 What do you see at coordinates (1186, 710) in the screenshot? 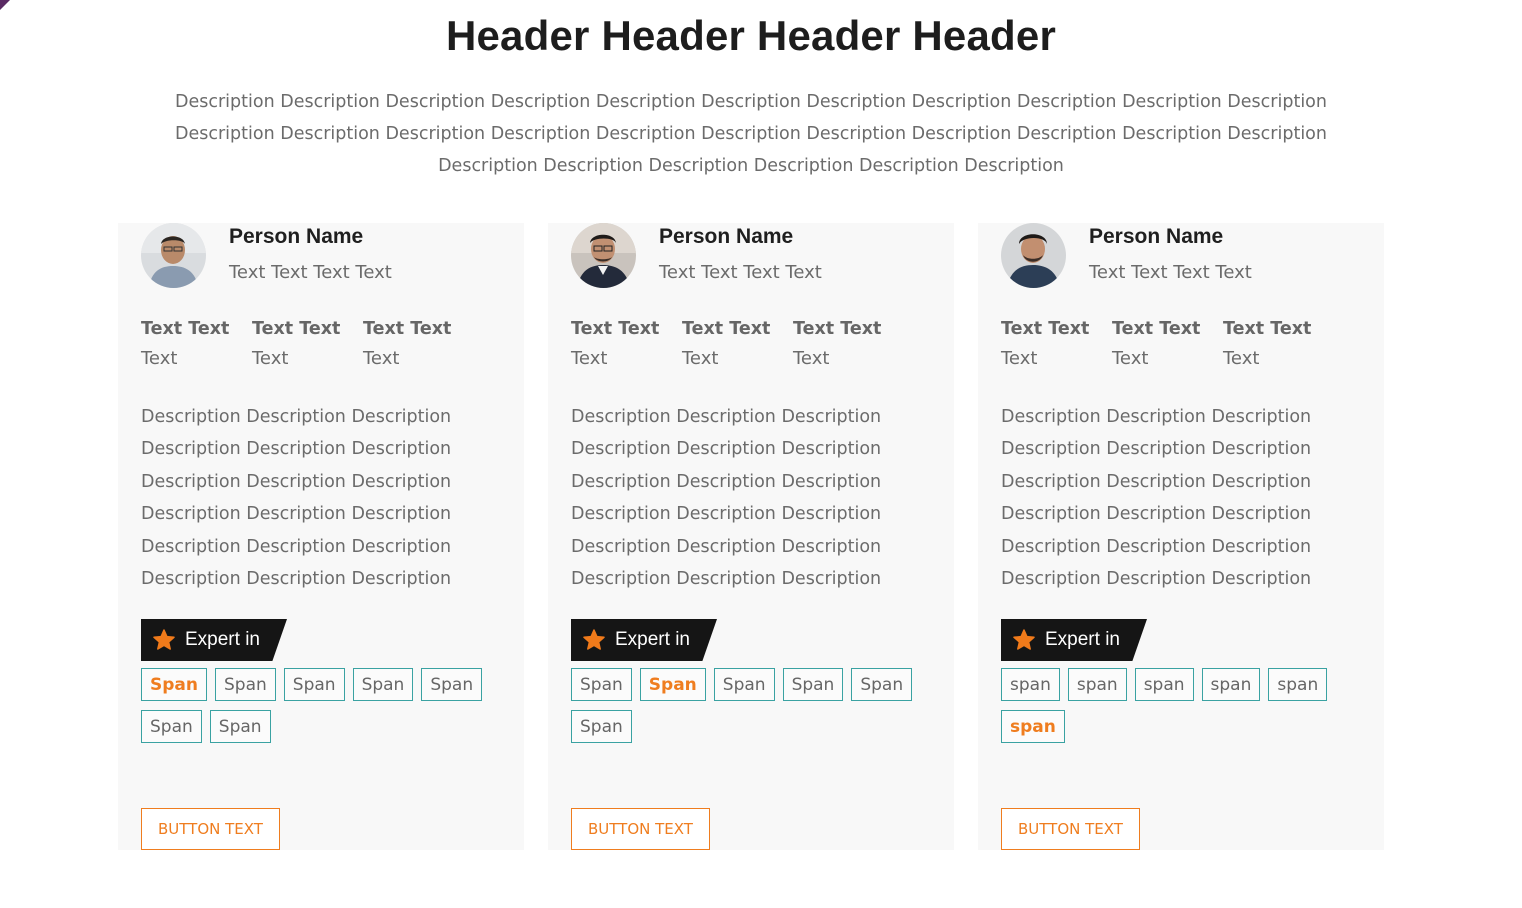
I see `tag-list: span span span span span span` at bounding box center [1186, 710].